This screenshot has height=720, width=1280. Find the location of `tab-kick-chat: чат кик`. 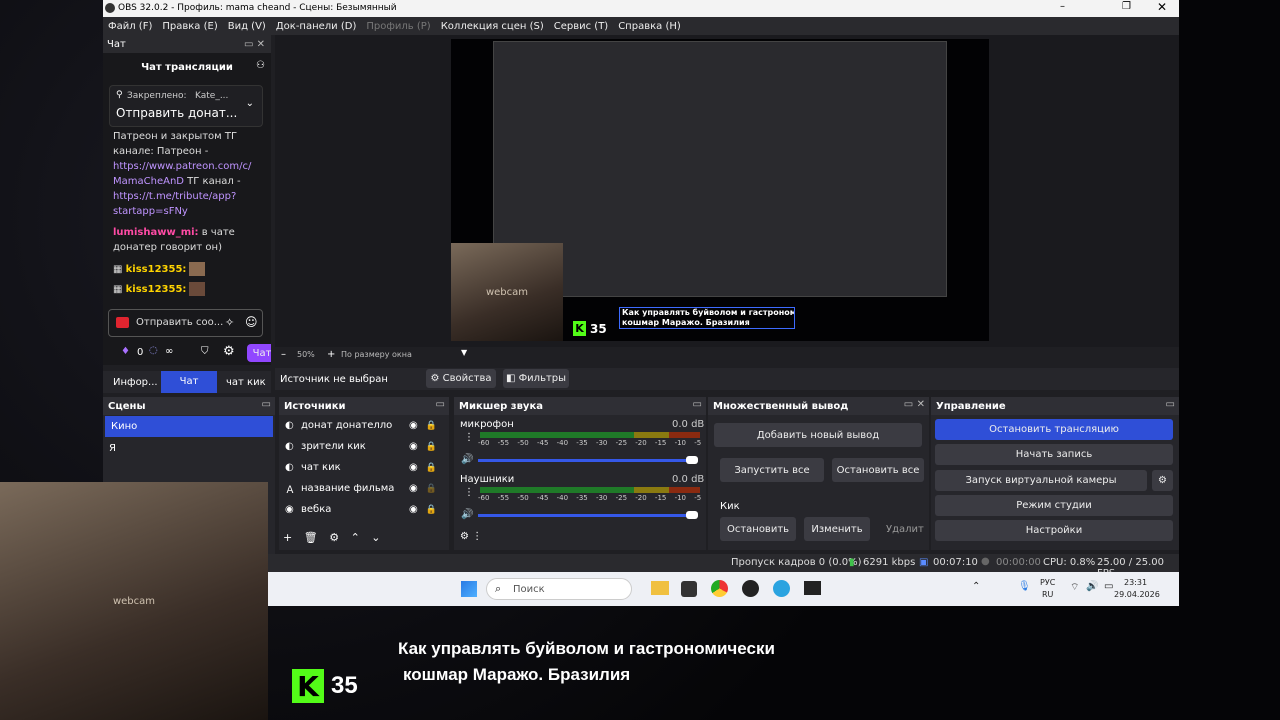

tab-kick-chat: чат кик is located at coordinates (246, 382).